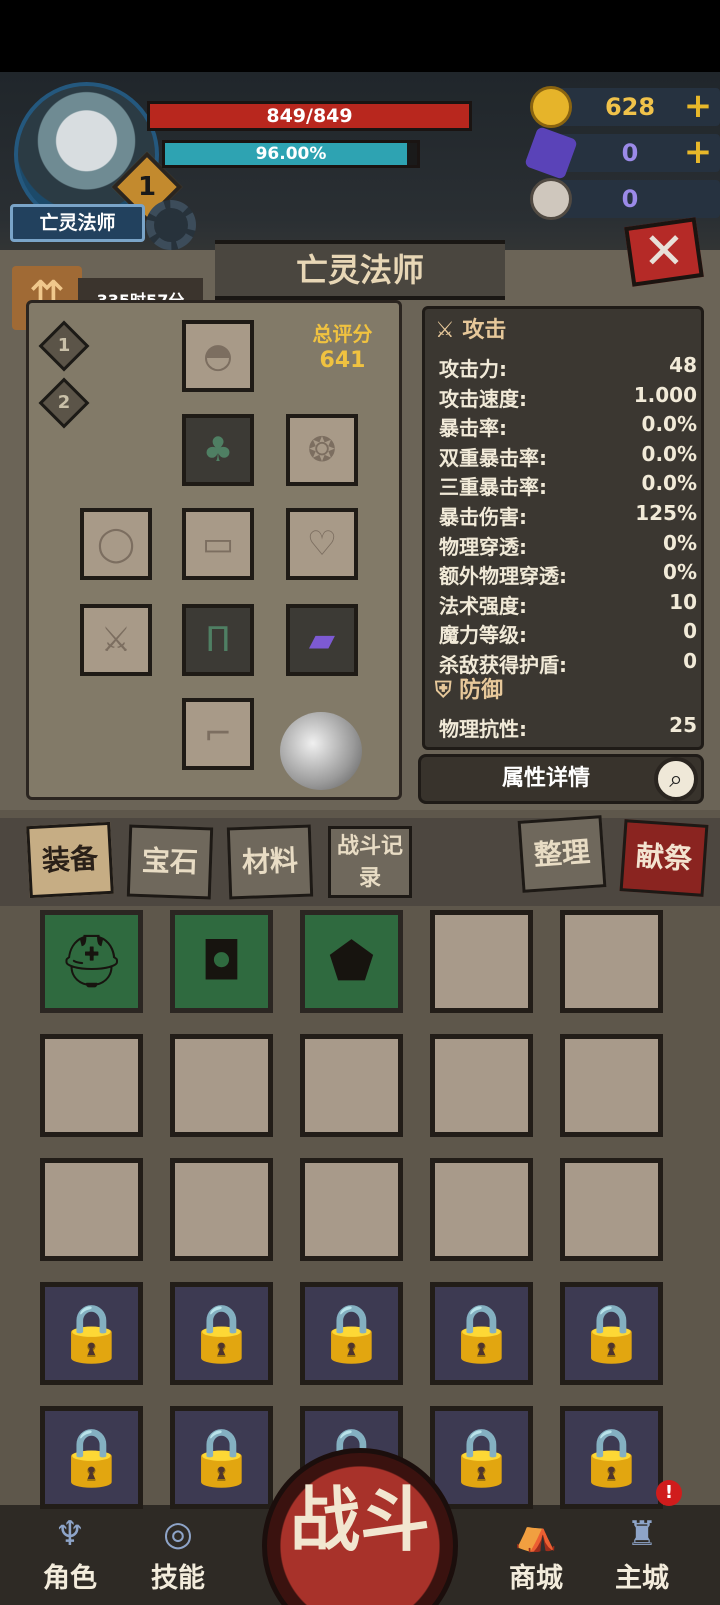 This screenshot has height=1605, width=720. What do you see at coordinates (568, 515) in the screenshot?
I see `stat-row: 暴击伤害: 125%` at bounding box center [568, 515].